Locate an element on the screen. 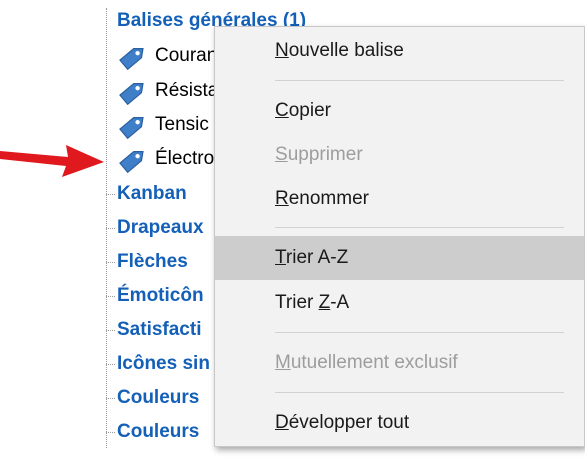 The width and height of the screenshot is (585, 471). menu-text: évelopper tout is located at coordinates (349, 422).